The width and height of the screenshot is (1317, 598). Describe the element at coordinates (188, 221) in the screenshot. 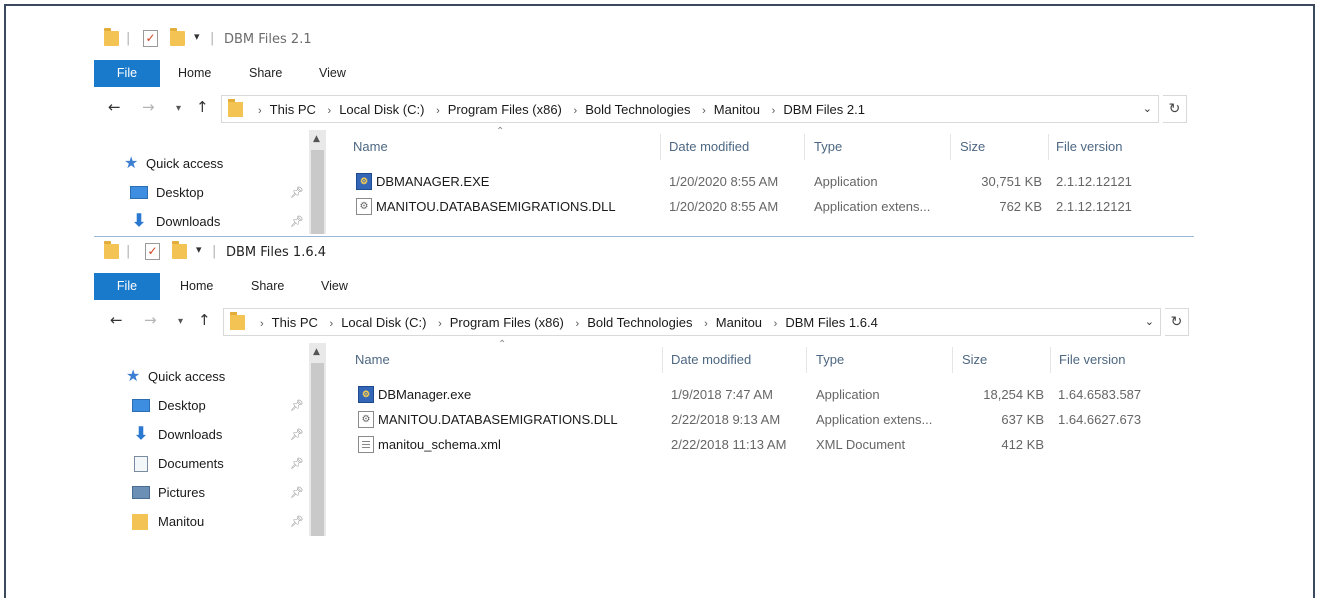

I see `sidebar-item-label: Downloads` at that location.